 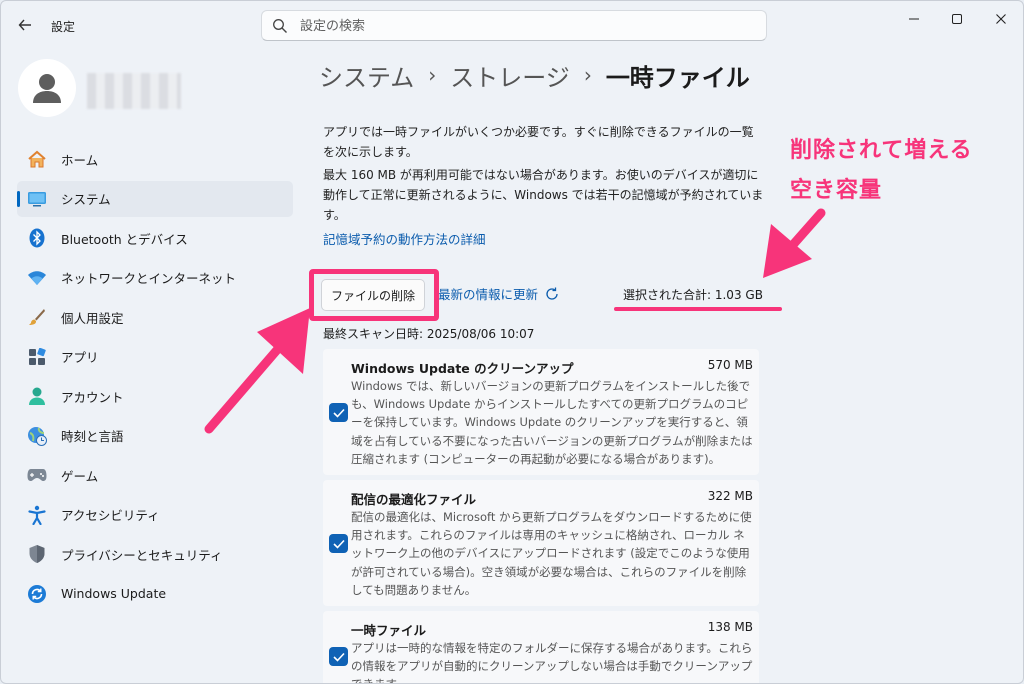 I want to click on avatar, so click(x=47, y=88).